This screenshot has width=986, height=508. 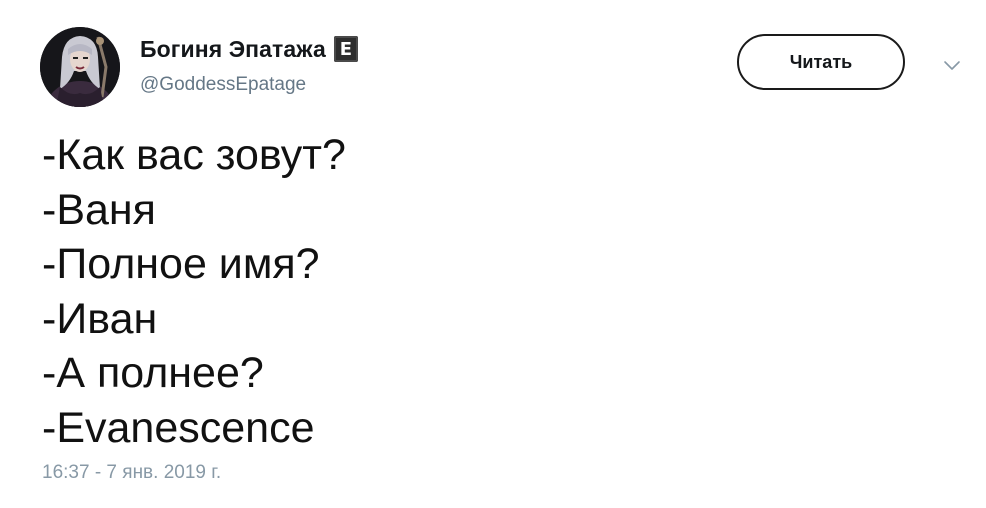 What do you see at coordinates (100, 318) in the screenshot?
I see `tweet-line: -Иван` at bounding box center [100, 318].